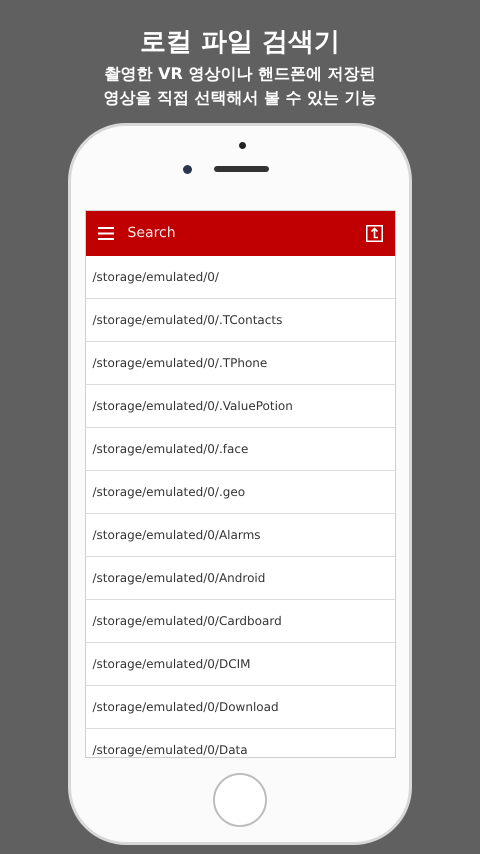 This screenshot has height=854, width=480. What do you see at coordinates (240, 363) in the screenshot?
I see `folder-path-item: /storage/emulated/0/.TPhone` at bounding box center [240, 363].